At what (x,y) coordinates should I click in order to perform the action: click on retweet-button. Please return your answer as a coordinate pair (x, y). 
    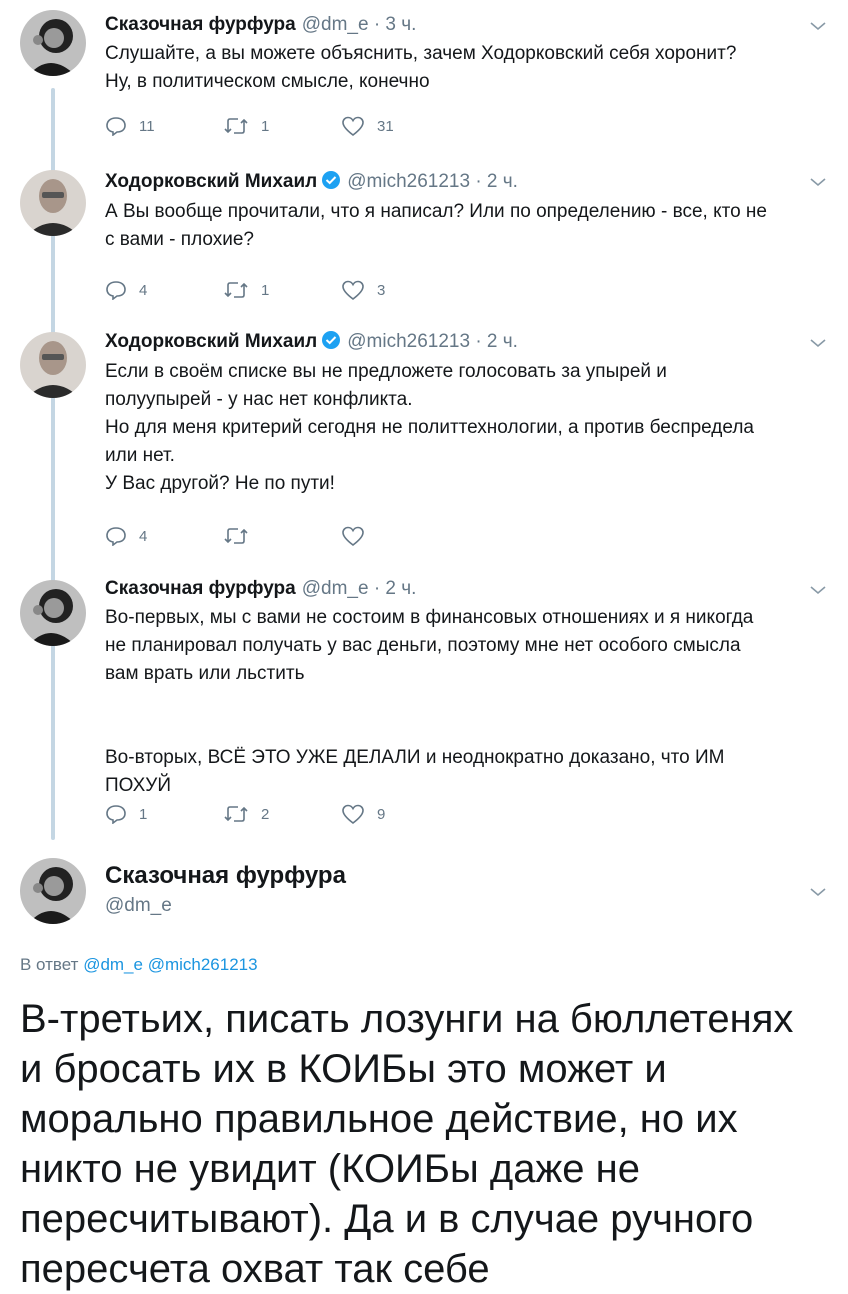
    Looking at the image, I should click on (282, 536).